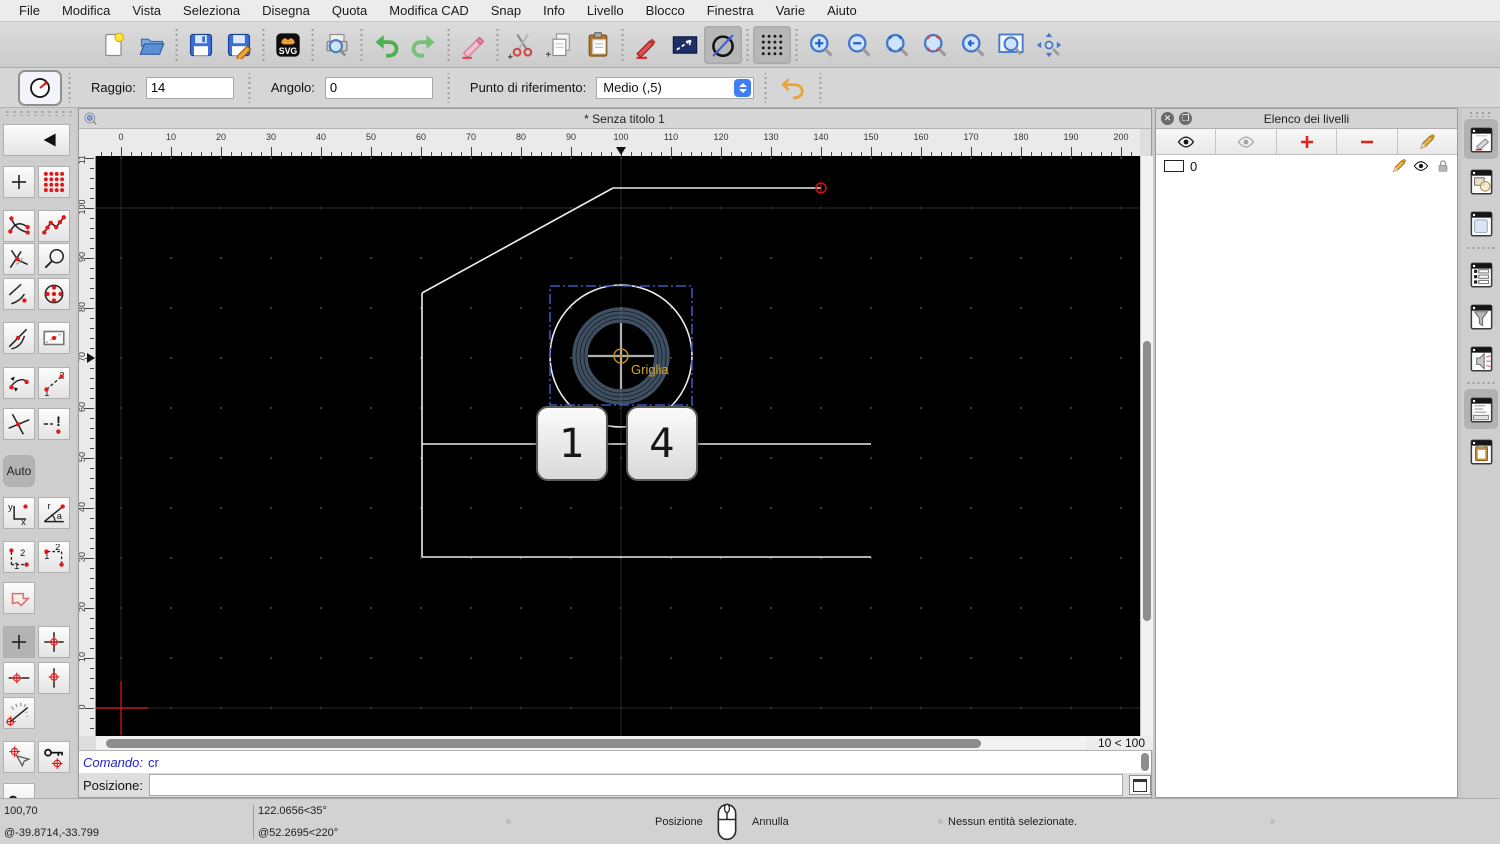 The image size is (1500, 844). What do you see at coordinates (723, 44) in the screenshot?
I see `draw-circle-button` at bounding box center [723, 44].